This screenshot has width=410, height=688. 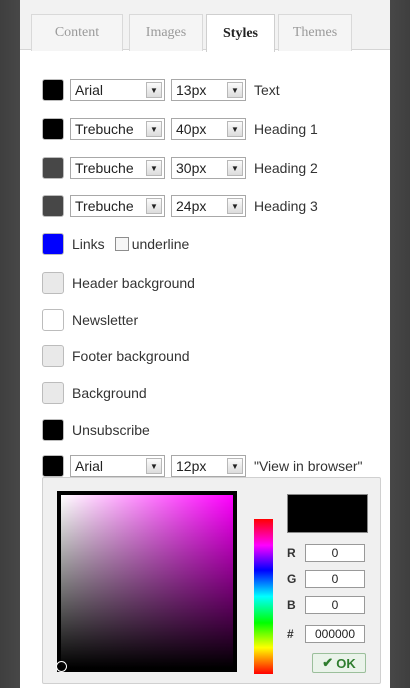 What do you see at coordinates (191, 168) in the screenshot?
I see `heading-2-size-value: 30px` at bounding box center [191, 168].